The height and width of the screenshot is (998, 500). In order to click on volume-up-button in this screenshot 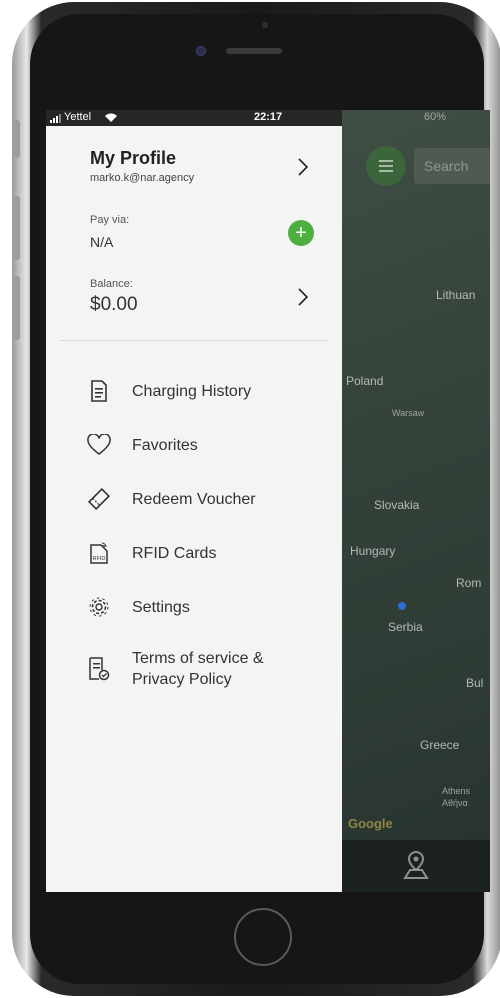, I will do `click(17, 228)`.